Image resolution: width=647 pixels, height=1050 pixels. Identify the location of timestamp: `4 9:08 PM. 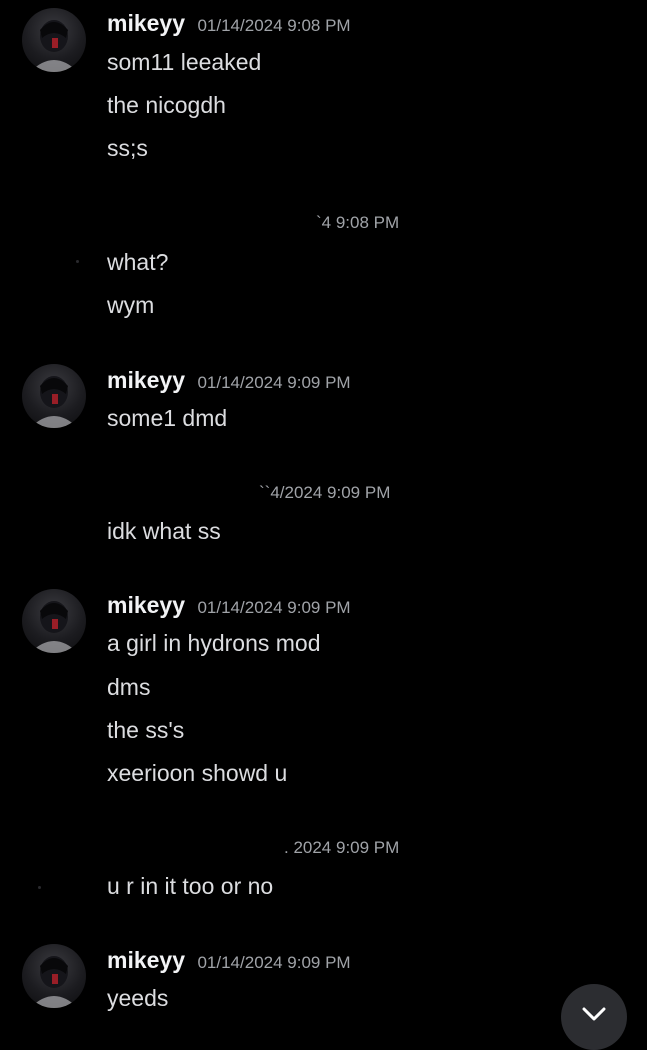
(358, 222).